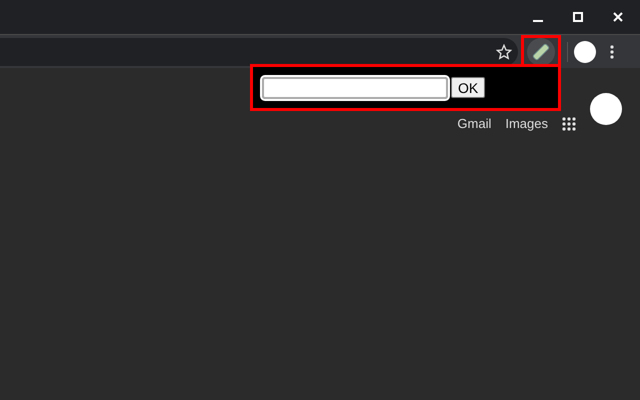 The width and height of the screenshot is (640, 400). I want to click on bandage-icon, so click(541, 51).